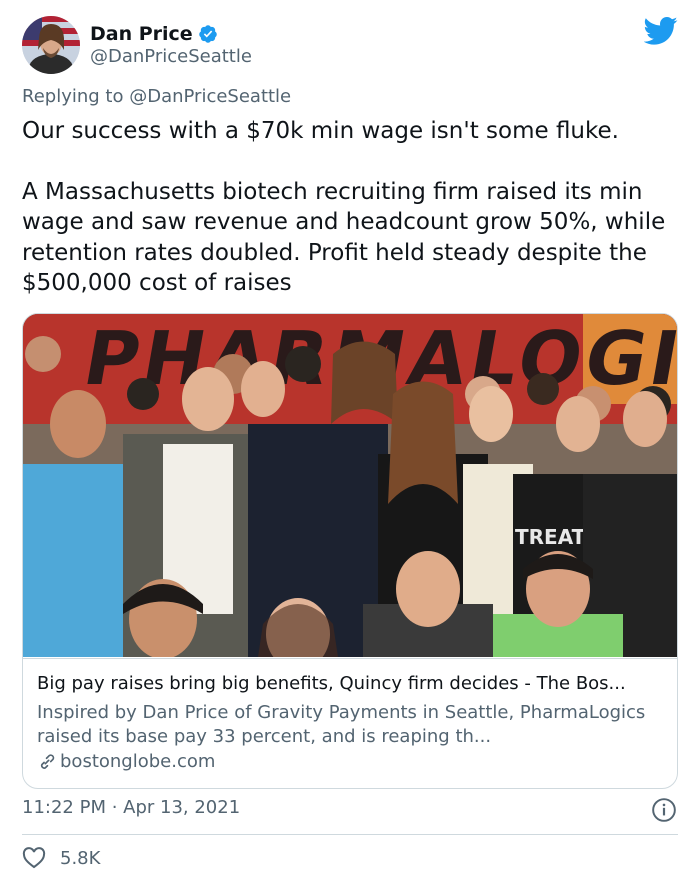  I want to click on shirt-text: TREAT, so click(550, 537).